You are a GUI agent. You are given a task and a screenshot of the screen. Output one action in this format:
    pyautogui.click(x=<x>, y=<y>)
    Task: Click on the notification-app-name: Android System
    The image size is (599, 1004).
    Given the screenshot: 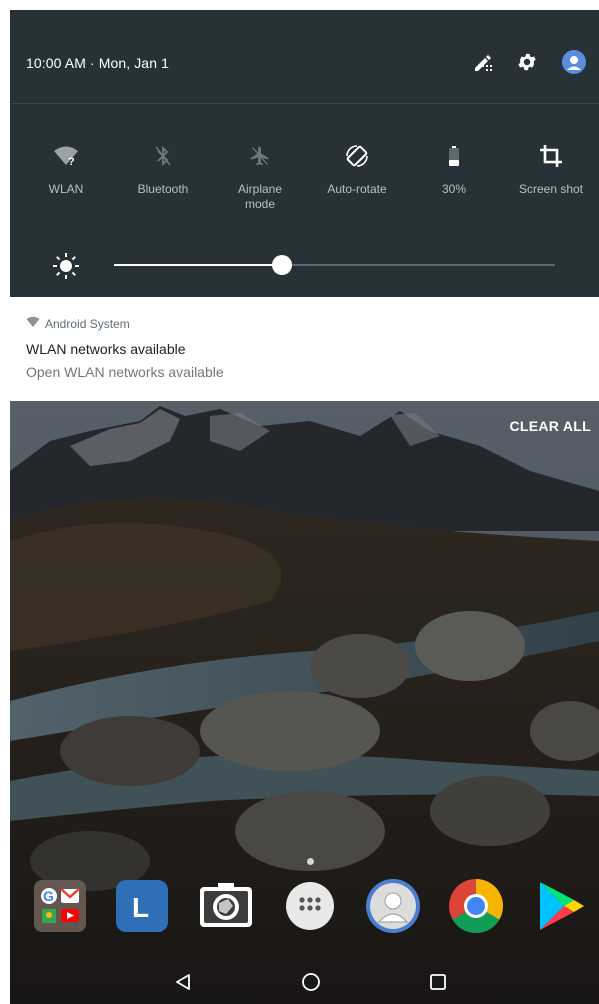 What is the action you would take?
    pyautogui.click(x=87, y=323)
    